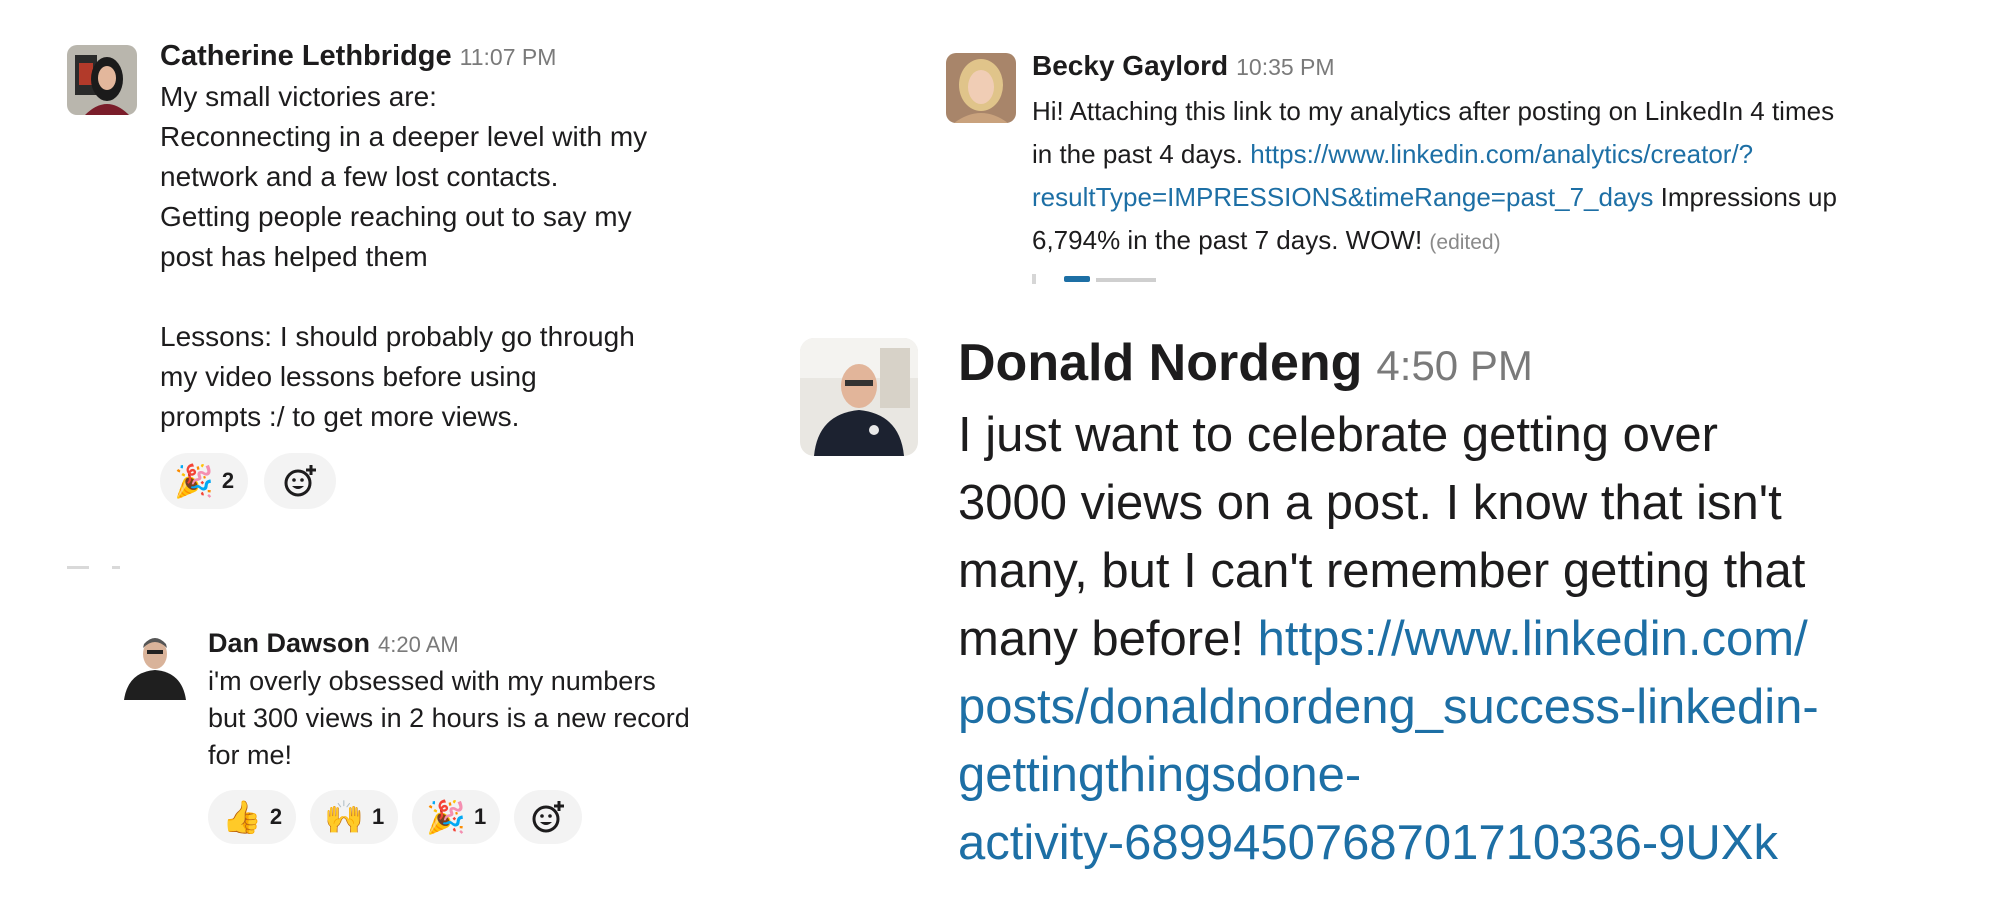 The image size is (2000, 924). What do you see at coordinates (418, 644) in the screenshot?
I see `timestamp: 4:20 AM` at bounding box center [418, 644].